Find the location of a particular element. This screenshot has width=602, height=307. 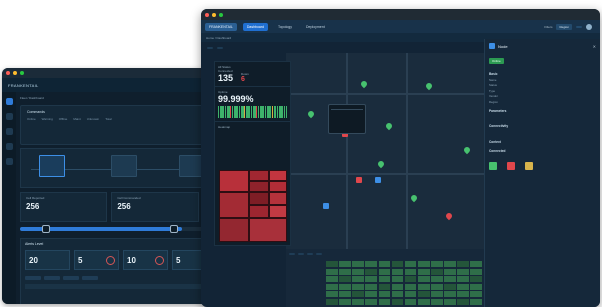

minimize-dot-icon is located at coordinates (214, 14).